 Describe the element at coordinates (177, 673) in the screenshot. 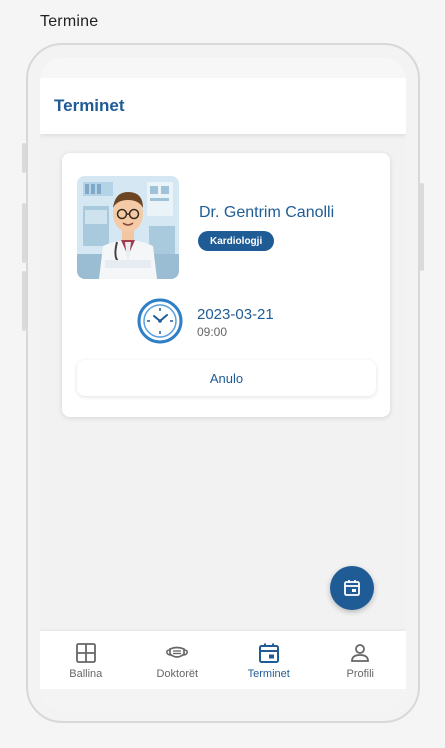

I see `nav-label: Doktorët` at that location.